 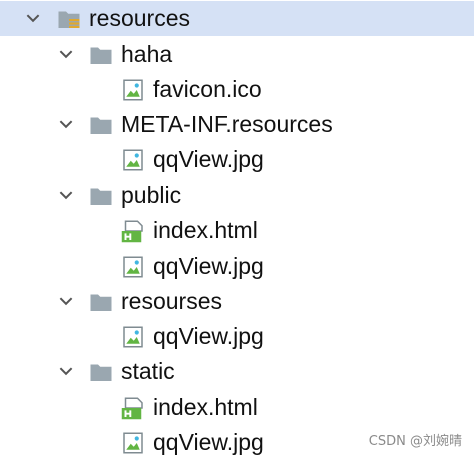 I want to click on watermark: CSDN @刘婉晴, so click(x=415, y=441).